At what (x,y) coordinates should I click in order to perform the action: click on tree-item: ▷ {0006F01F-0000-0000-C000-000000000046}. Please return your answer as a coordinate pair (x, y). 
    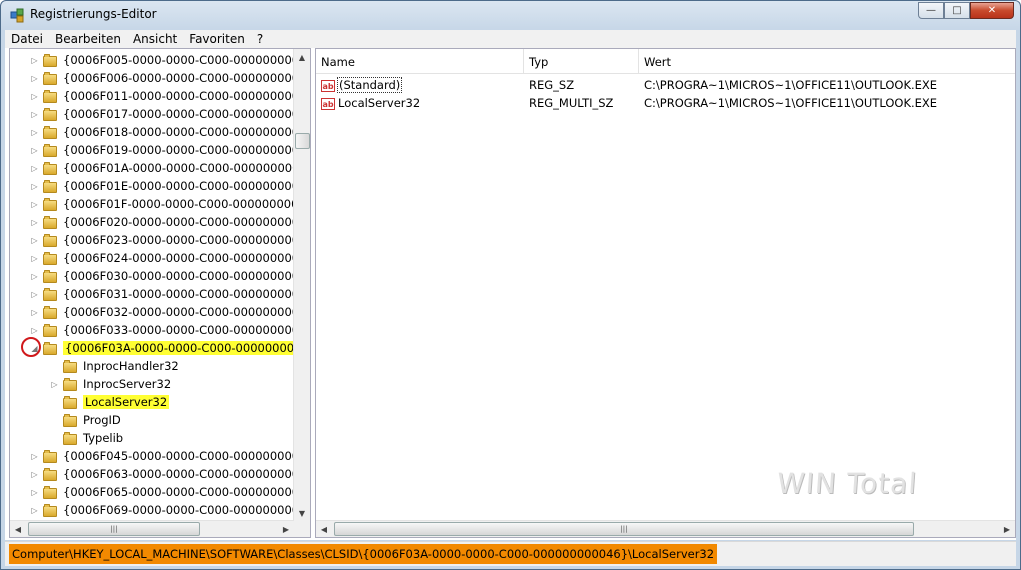
    Looking at the image, I should click on (170, 204).